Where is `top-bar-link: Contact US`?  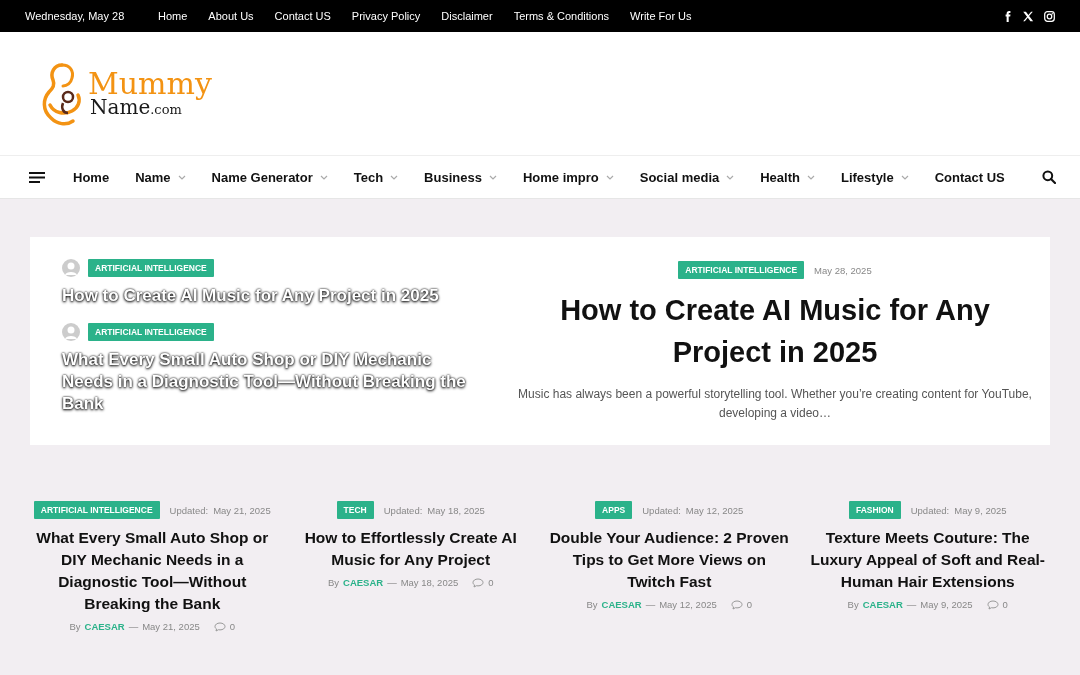
top-bar-link: Contact US is located at coordinates (302, 16).